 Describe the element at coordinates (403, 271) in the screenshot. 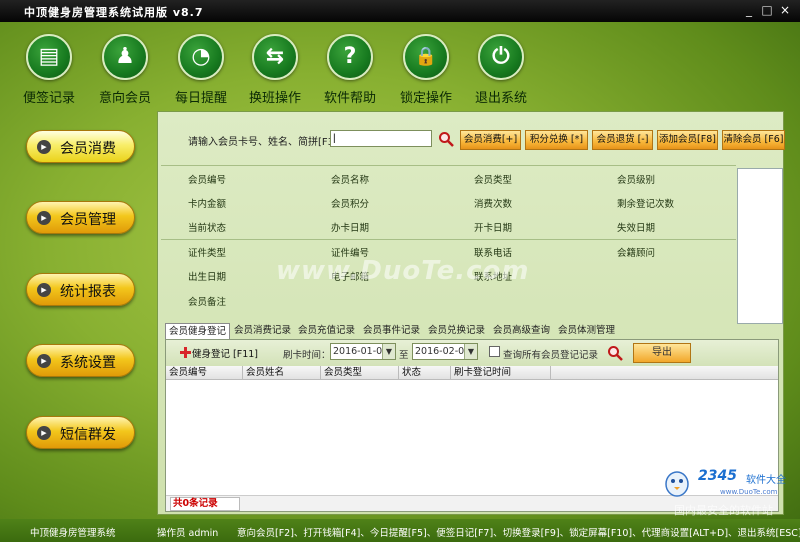

I see `watermark: www.DuoTe.com` at that location.